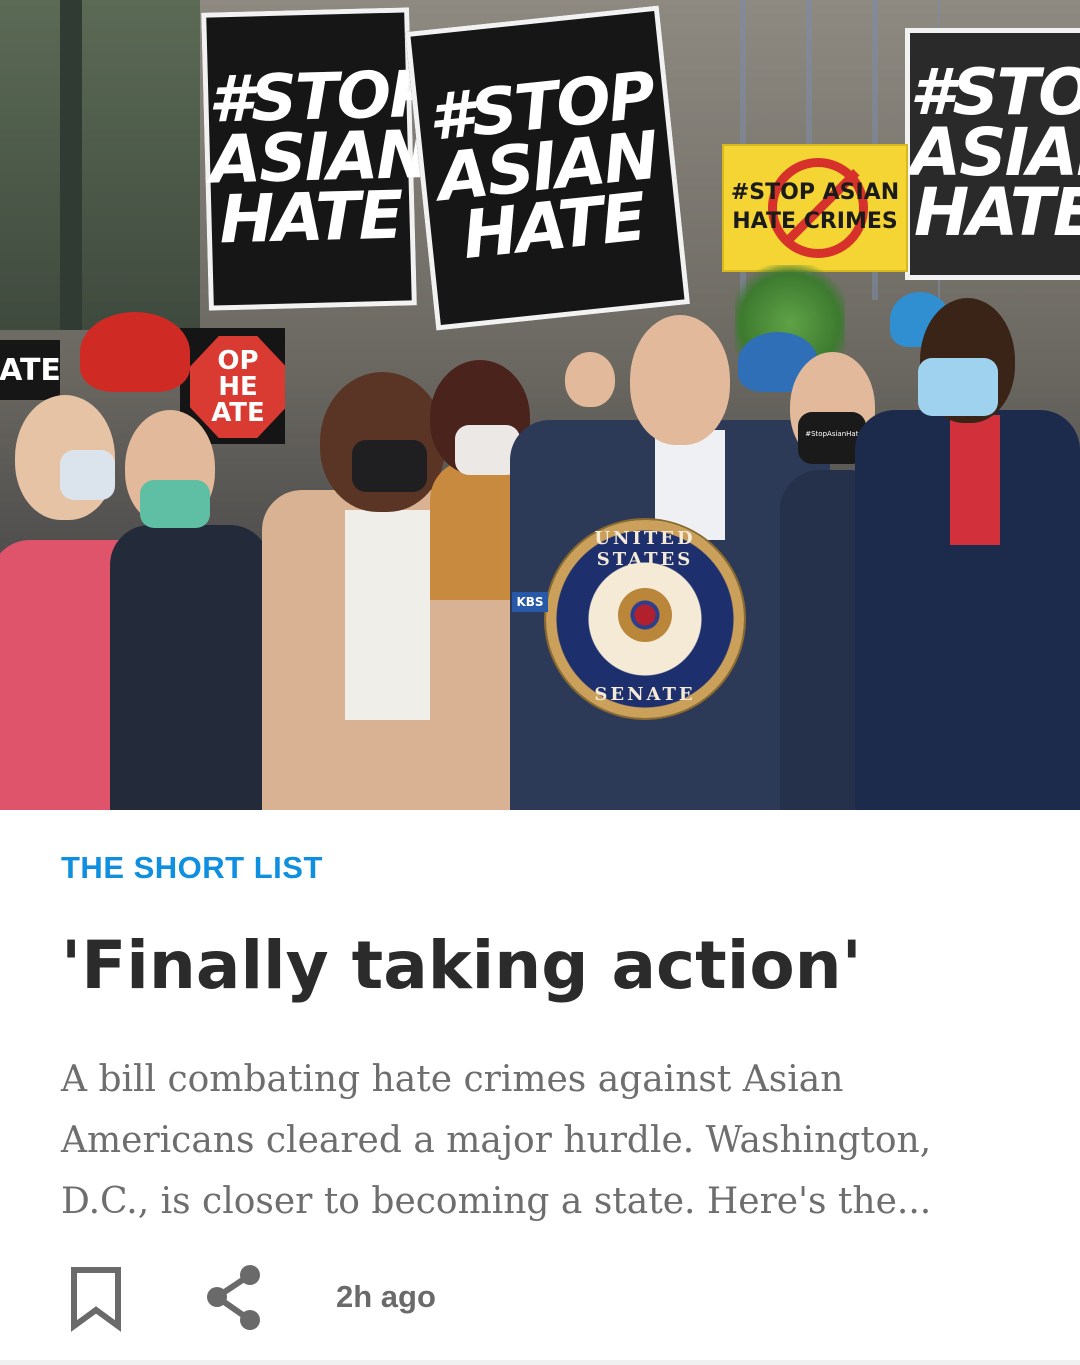 This screenshot has height=1365, width=1080. Describe the element at coordinates (645, 615) in the screenshot. I see `eagle-emblem-icon` at that location.